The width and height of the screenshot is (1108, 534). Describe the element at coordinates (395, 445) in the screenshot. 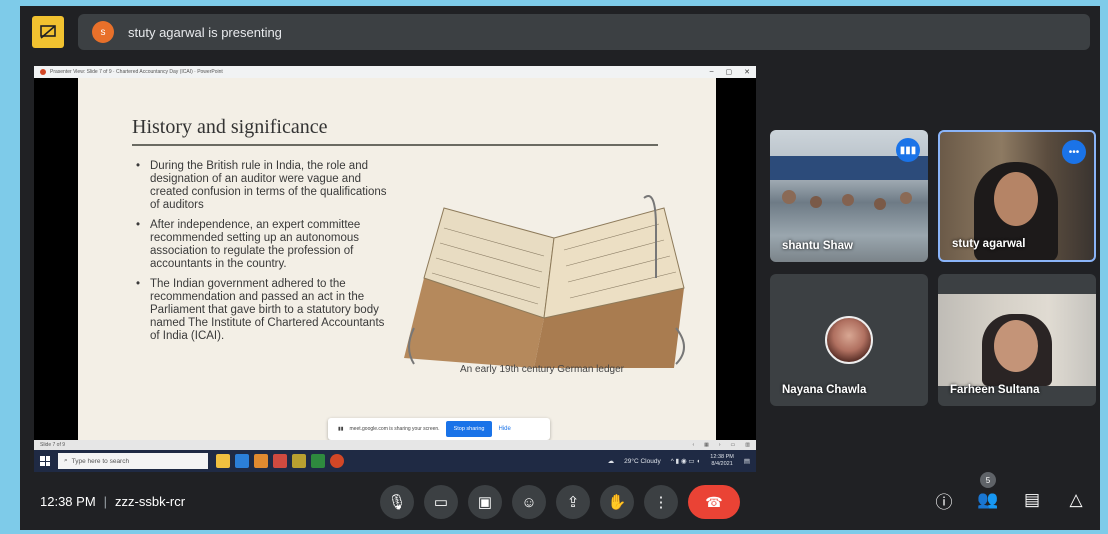

I see `powerpoint-status-bar: Slide 7 of 9 ‹ ▦ › ▭ ▥` at that location.